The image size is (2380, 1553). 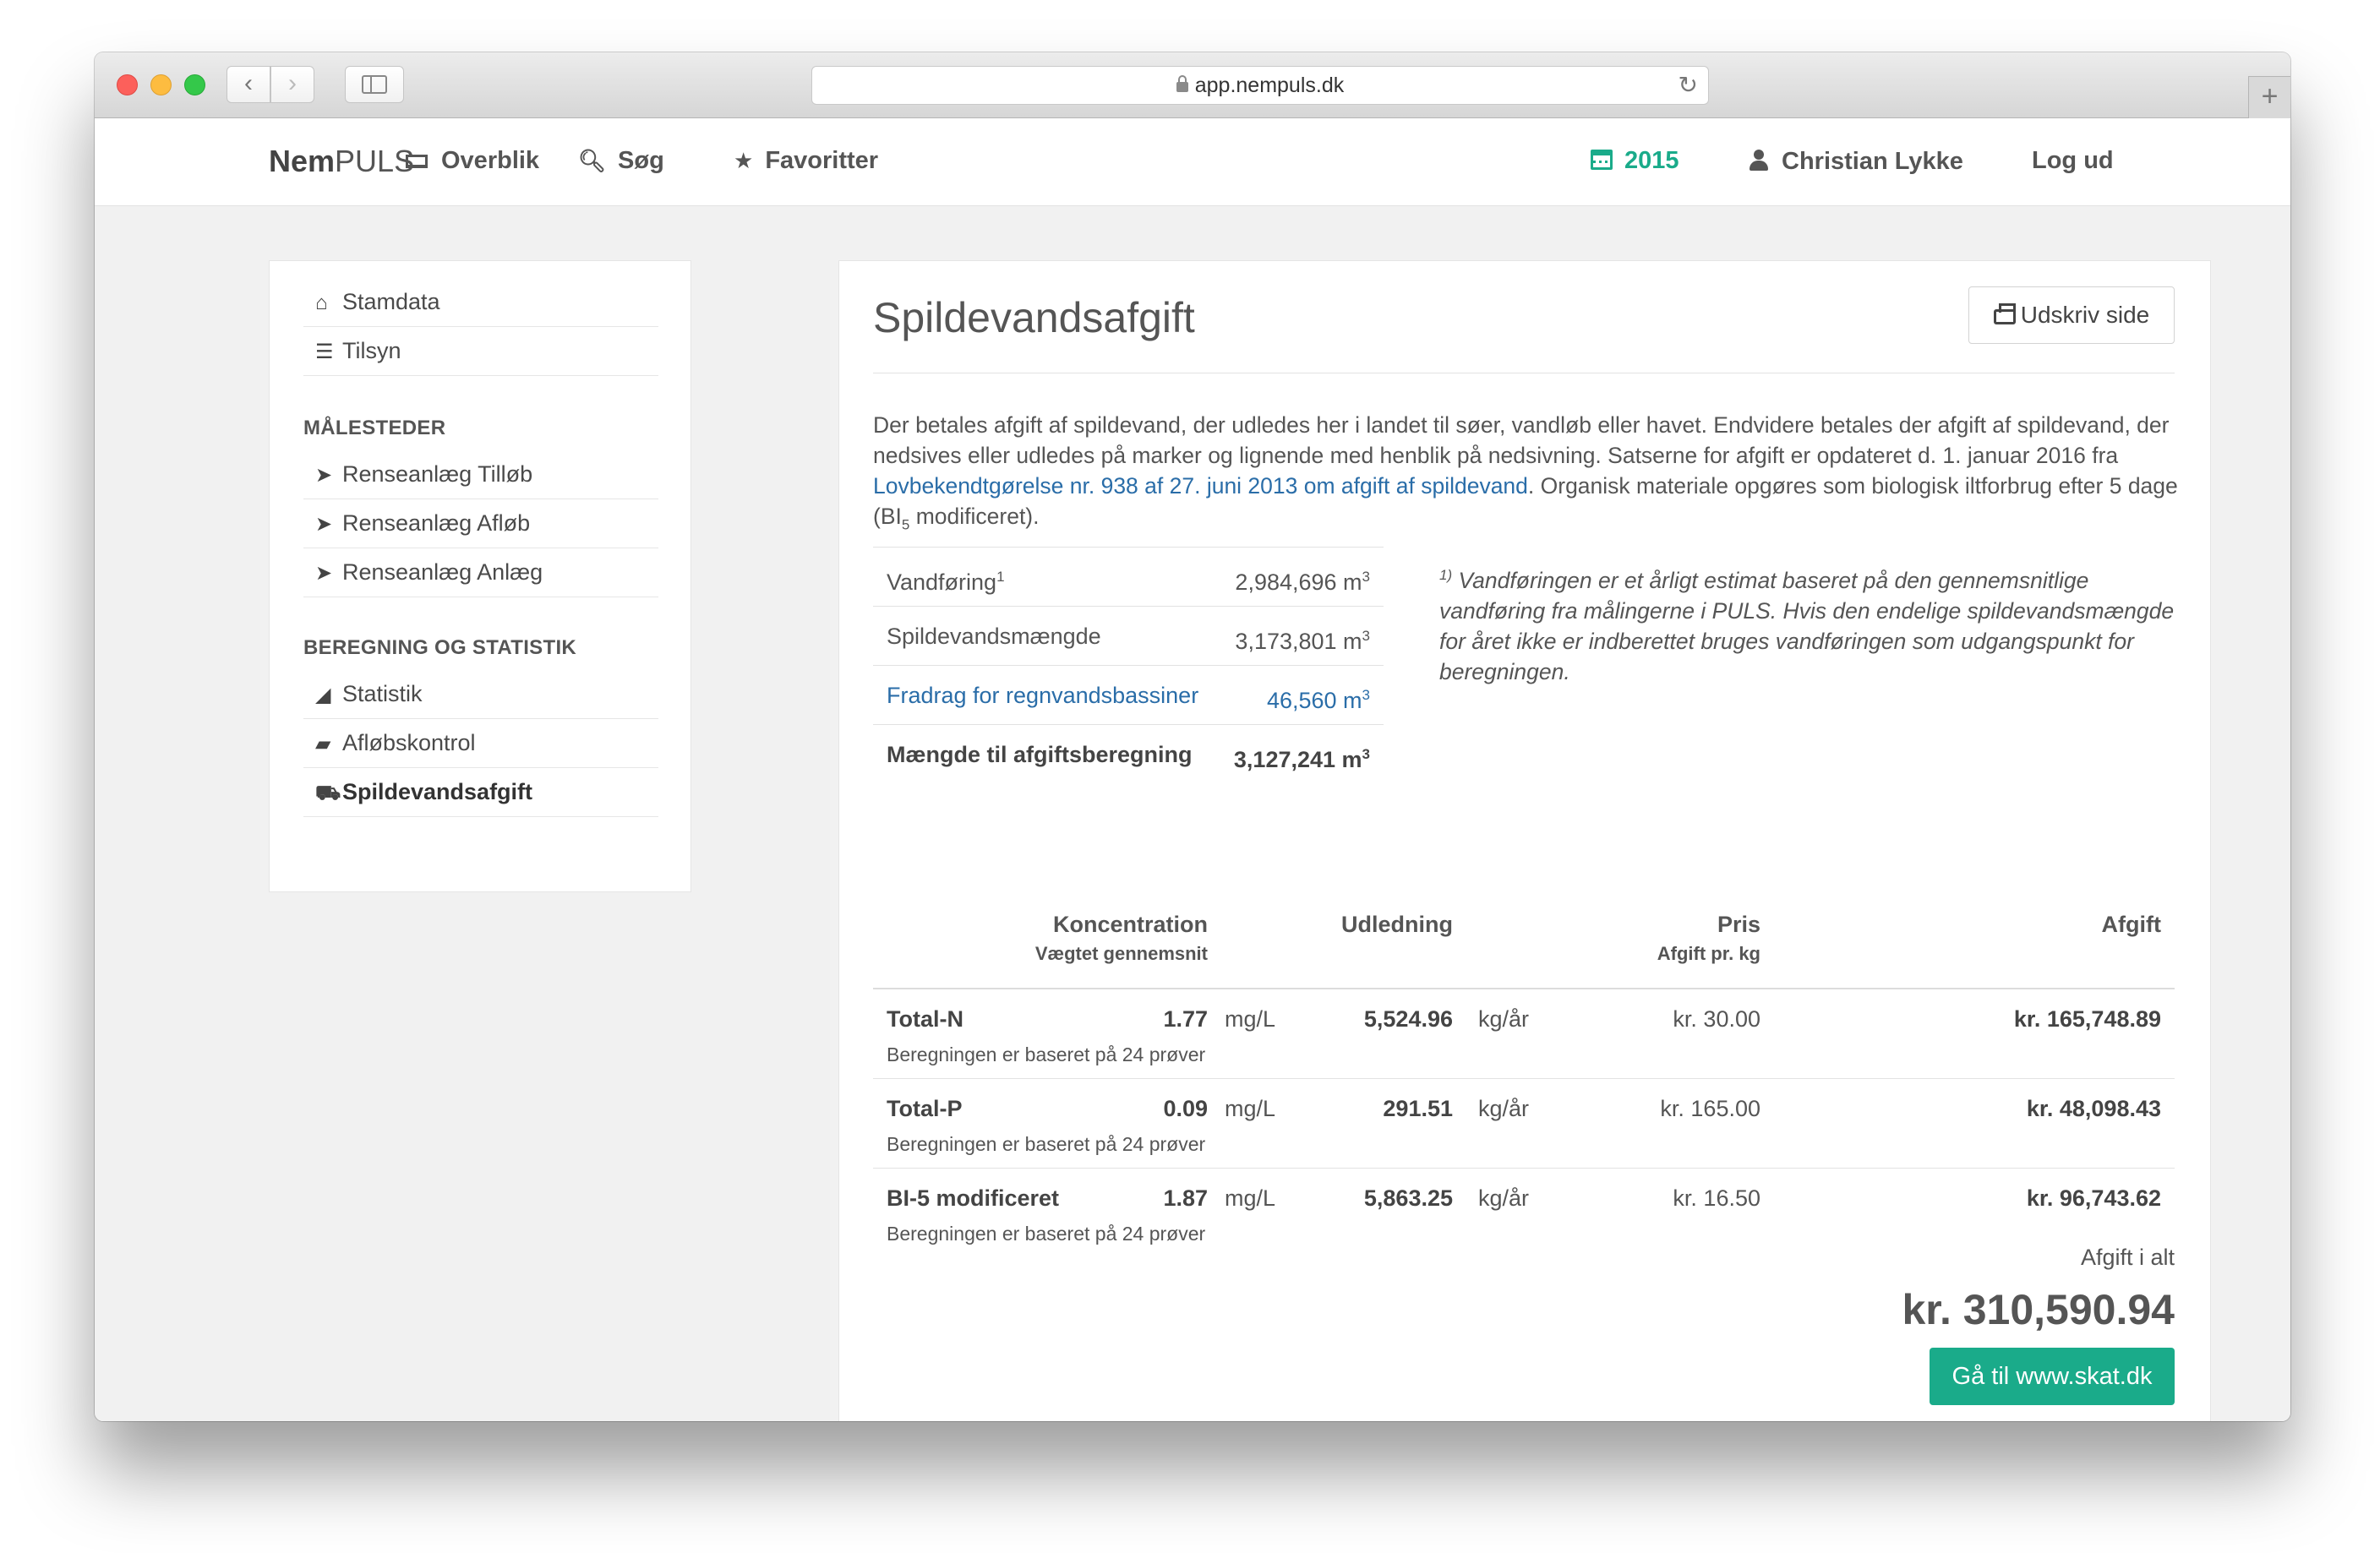 What do you see at coordinates (2052, 1376) in the screenshot?
I see `skat-button: Gå til www.skat.dk` at bounding box center [2052, 1376].